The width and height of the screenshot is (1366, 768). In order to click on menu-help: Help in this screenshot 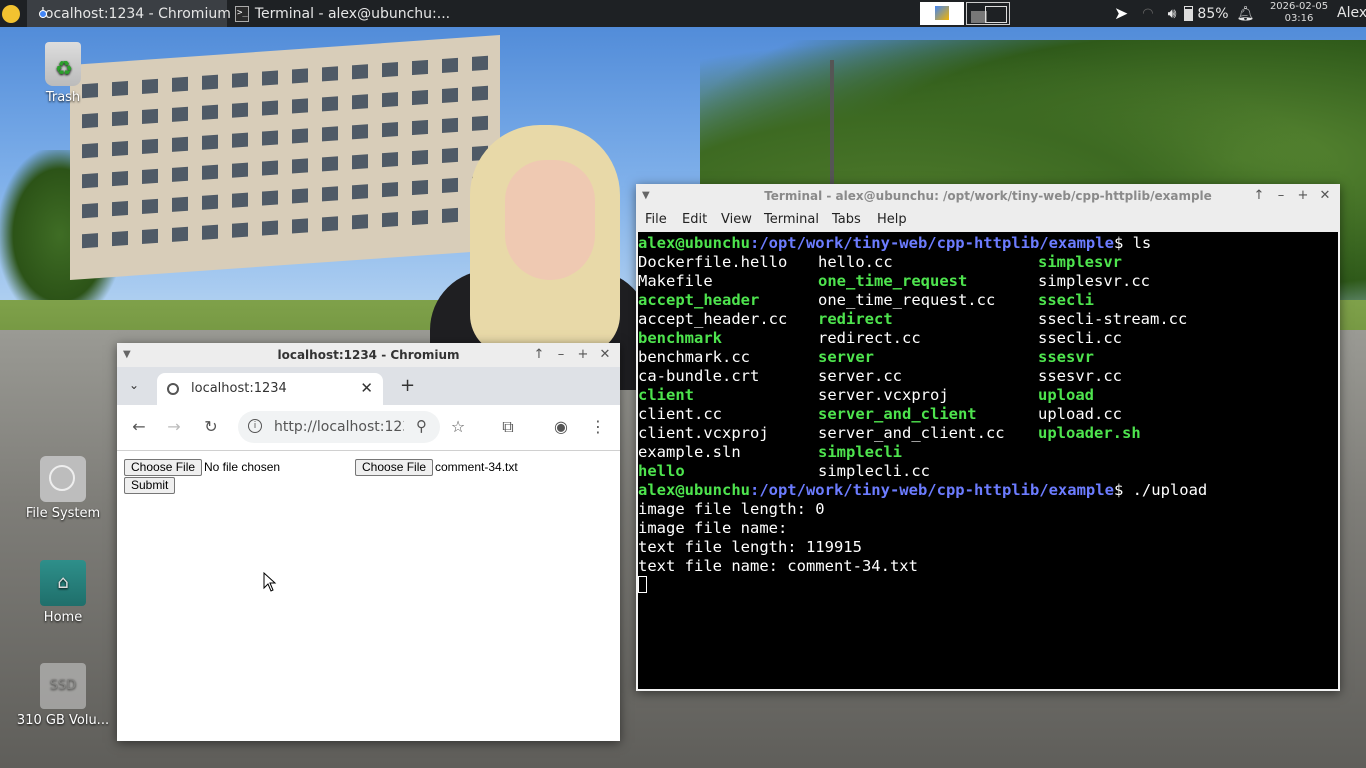, I will do `click(892, 219)`.